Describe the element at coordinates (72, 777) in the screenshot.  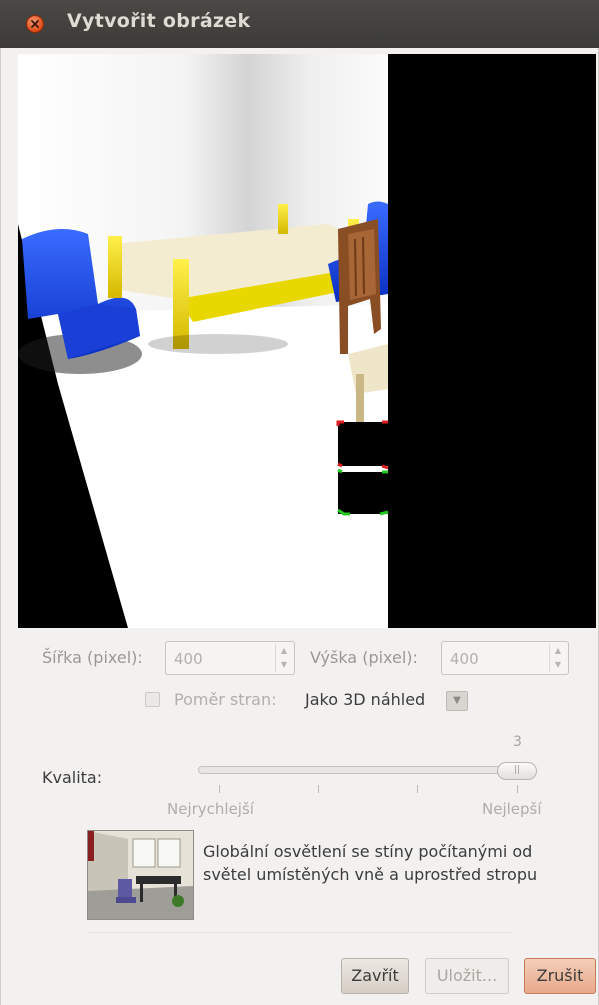
I see `quality-label: Kvalita:` at that location.